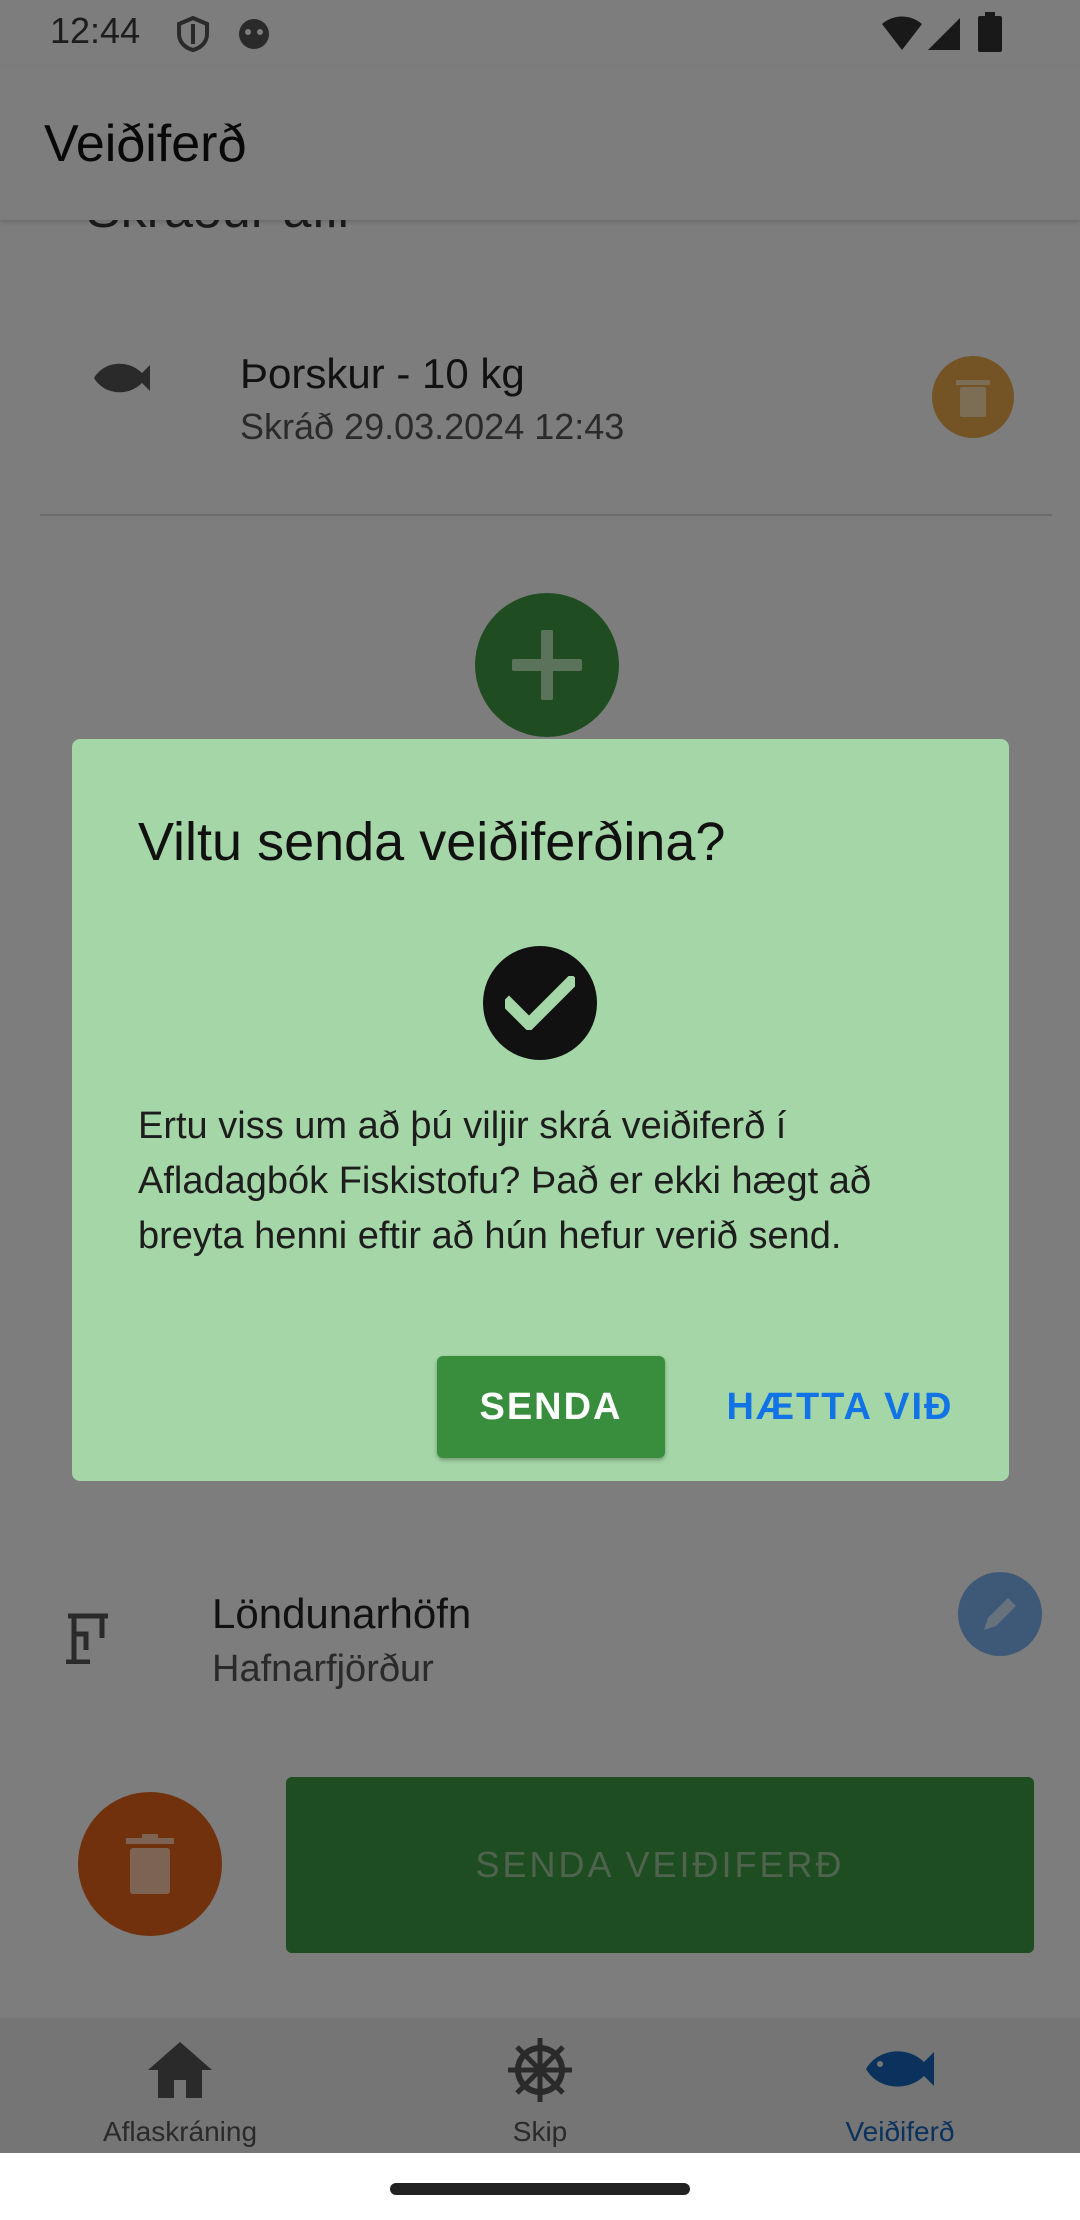 This screenshot has width=1080, height=2220. What do you see at coordinates (540, 1003) in the screenshot?
I see `check-icon` at bounding box center [540, 1003].